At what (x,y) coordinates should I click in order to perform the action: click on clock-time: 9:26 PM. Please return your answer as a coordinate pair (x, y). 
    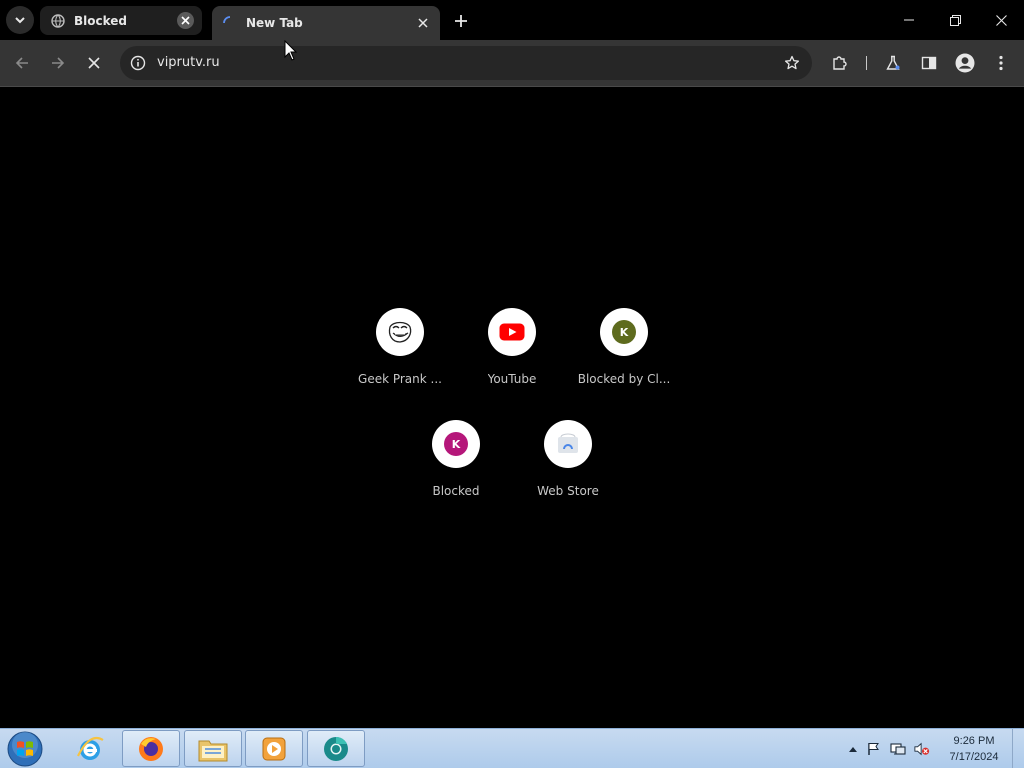
    Looking at the image, I should click on (974, 741).